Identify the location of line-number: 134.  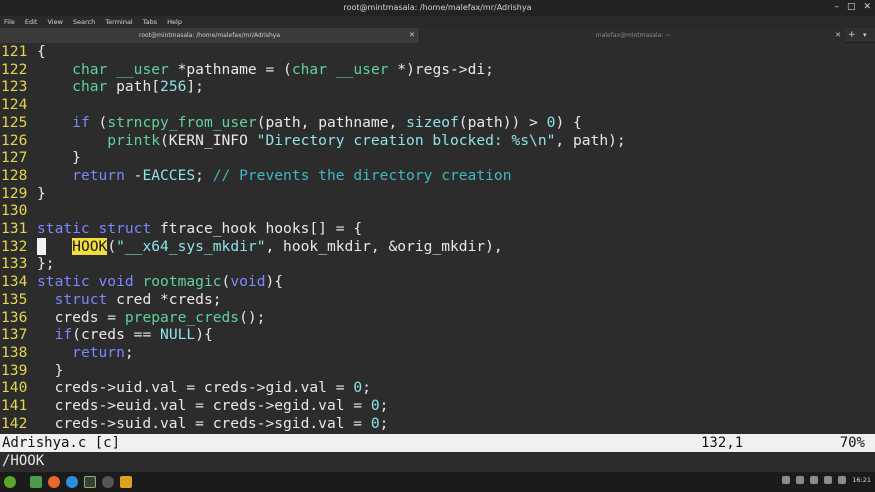
(14, 282).